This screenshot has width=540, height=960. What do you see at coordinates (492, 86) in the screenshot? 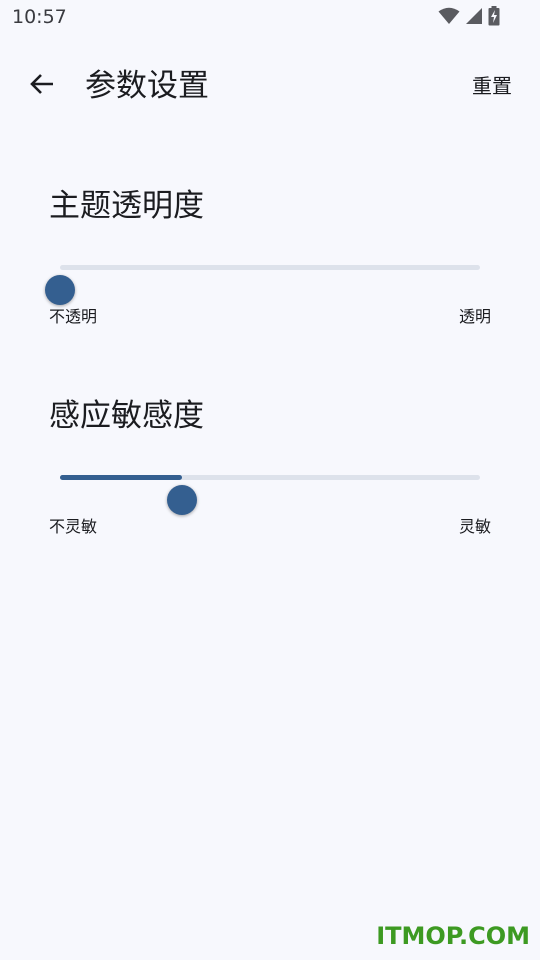
I see `reset-button: 重置` at bounding box center [492, 86].